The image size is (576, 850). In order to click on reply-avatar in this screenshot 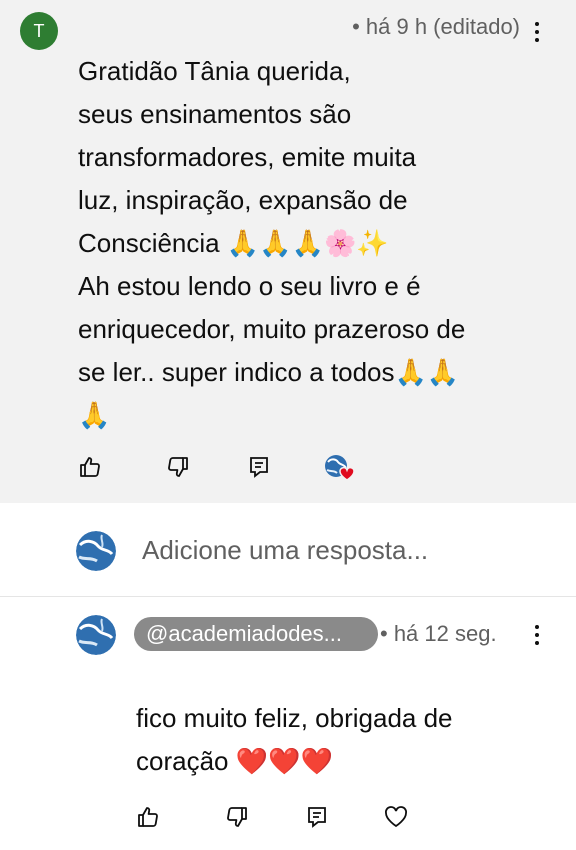, I will do `click(96, 635)`.